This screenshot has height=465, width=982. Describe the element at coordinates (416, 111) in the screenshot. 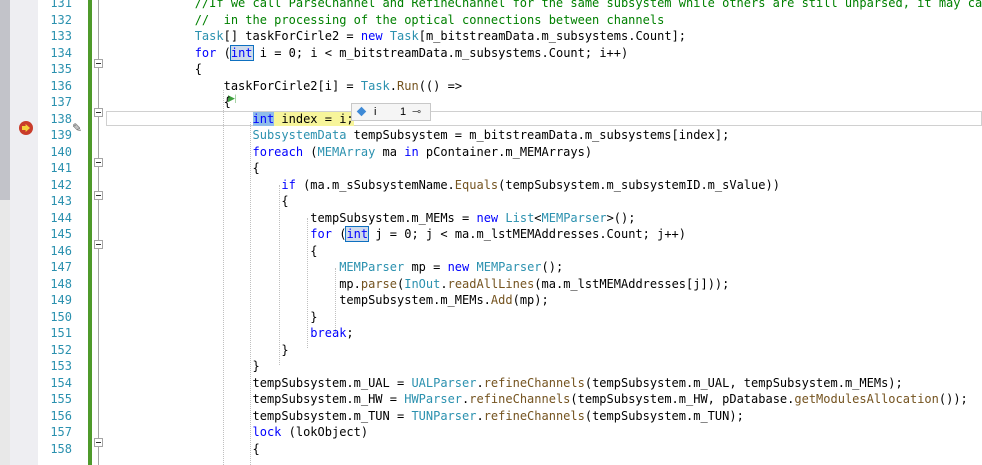

I see `pin-icon: ⊸` at that location.